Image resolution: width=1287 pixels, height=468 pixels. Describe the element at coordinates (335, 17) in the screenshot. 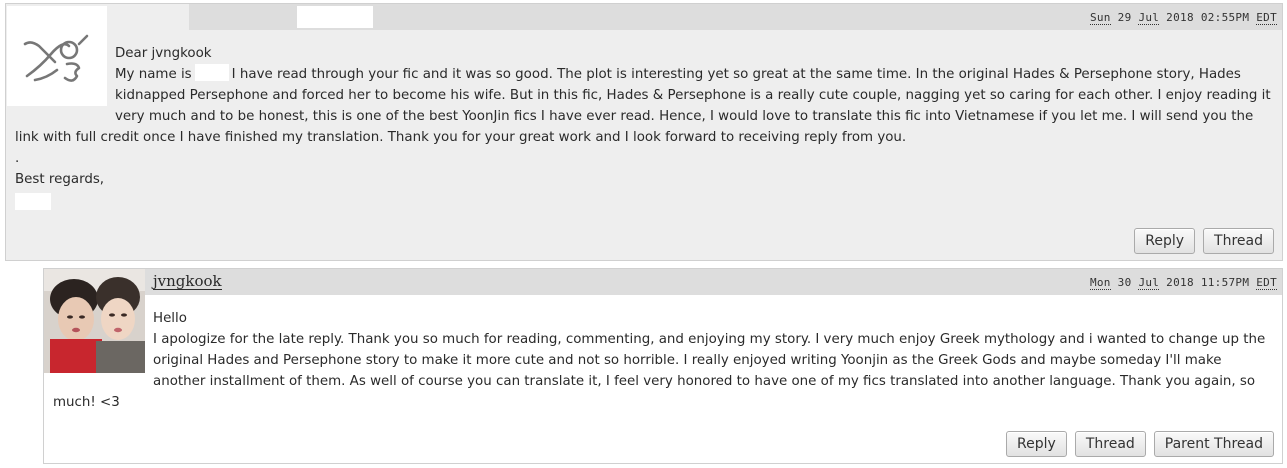

I see `redacted-username` at that location.